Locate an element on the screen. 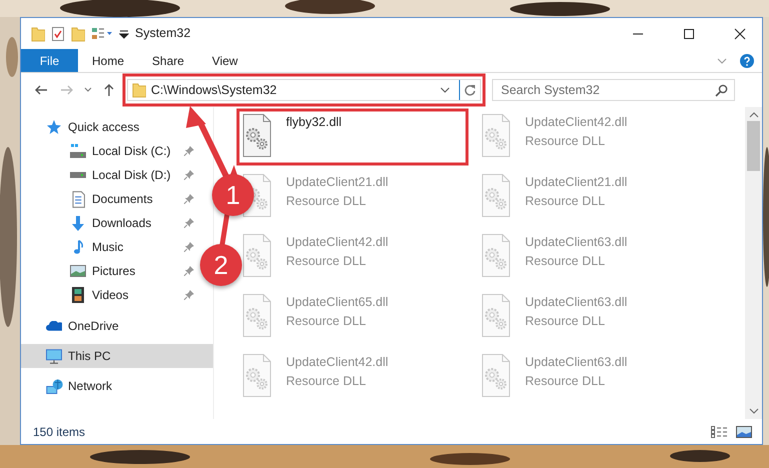 This screenshot has width=769, height=468. item-count: 150 items is located at coordinates (59, 432).